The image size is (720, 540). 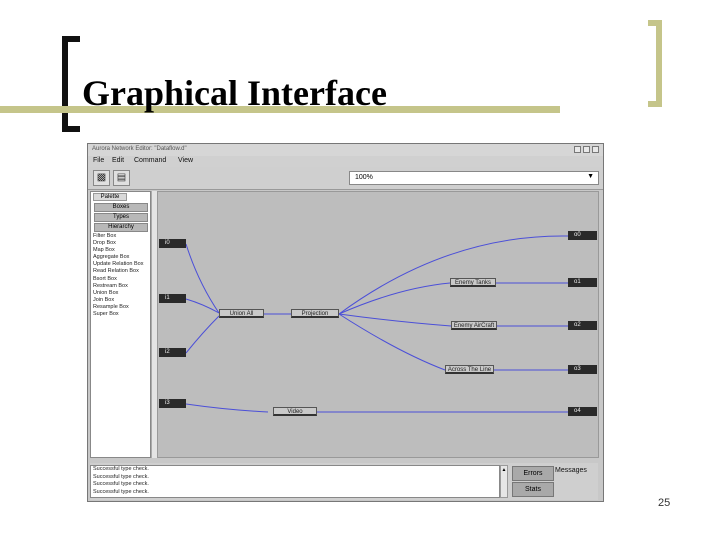 I want to click on title-bracket-left, so click(x=65, y=84).